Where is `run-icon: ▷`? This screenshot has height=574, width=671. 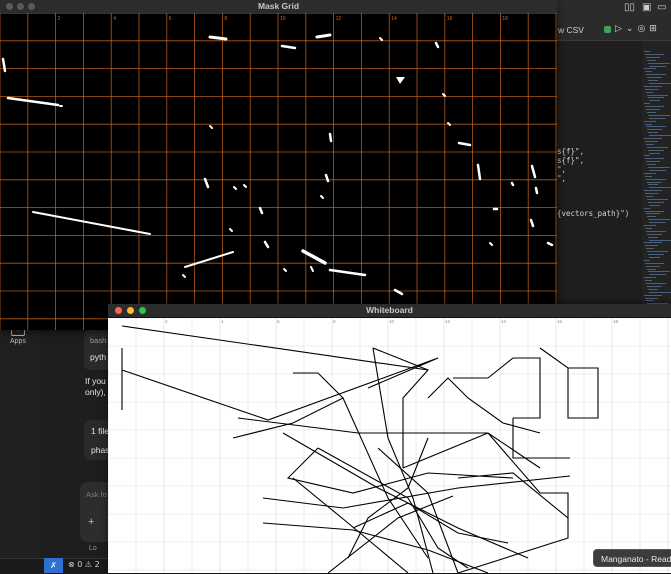 run-icon: ▷ is located at coordinates (618, 29).